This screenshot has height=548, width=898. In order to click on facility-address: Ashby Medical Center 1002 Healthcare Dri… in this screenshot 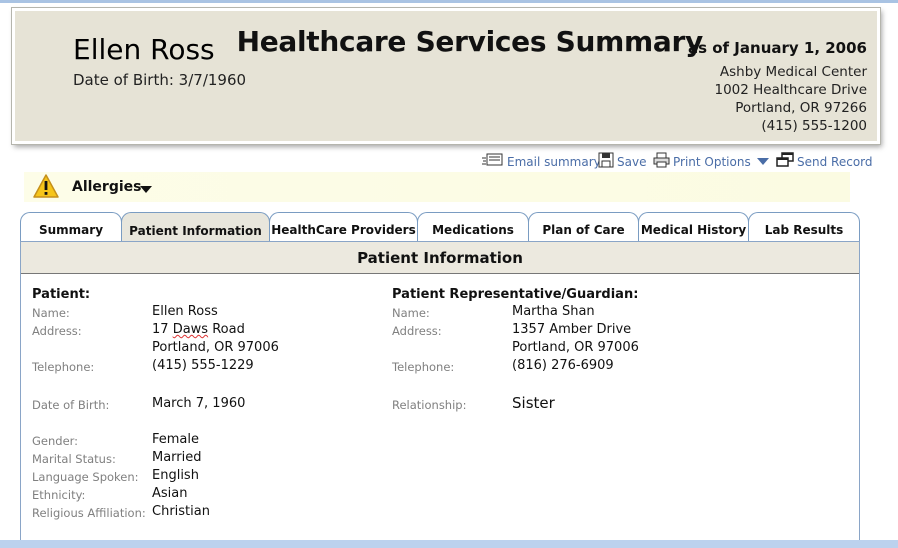, I will do `click(790, 99)`.